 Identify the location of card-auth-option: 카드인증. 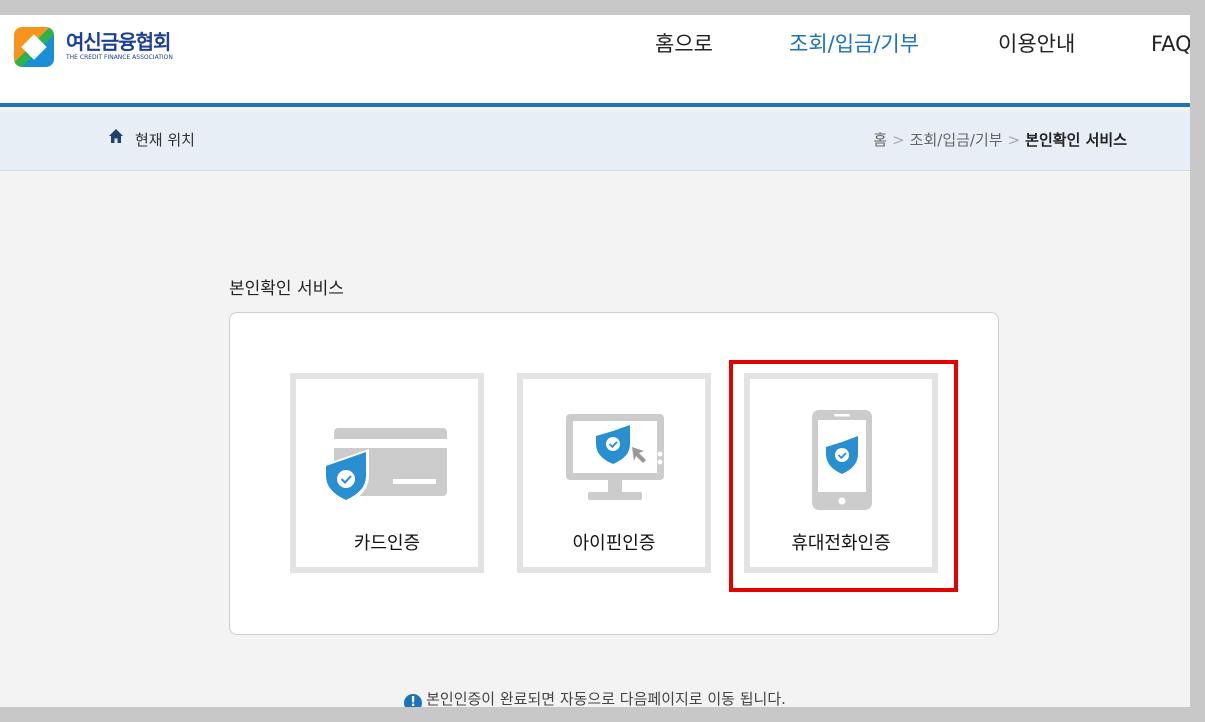
(387, 473).